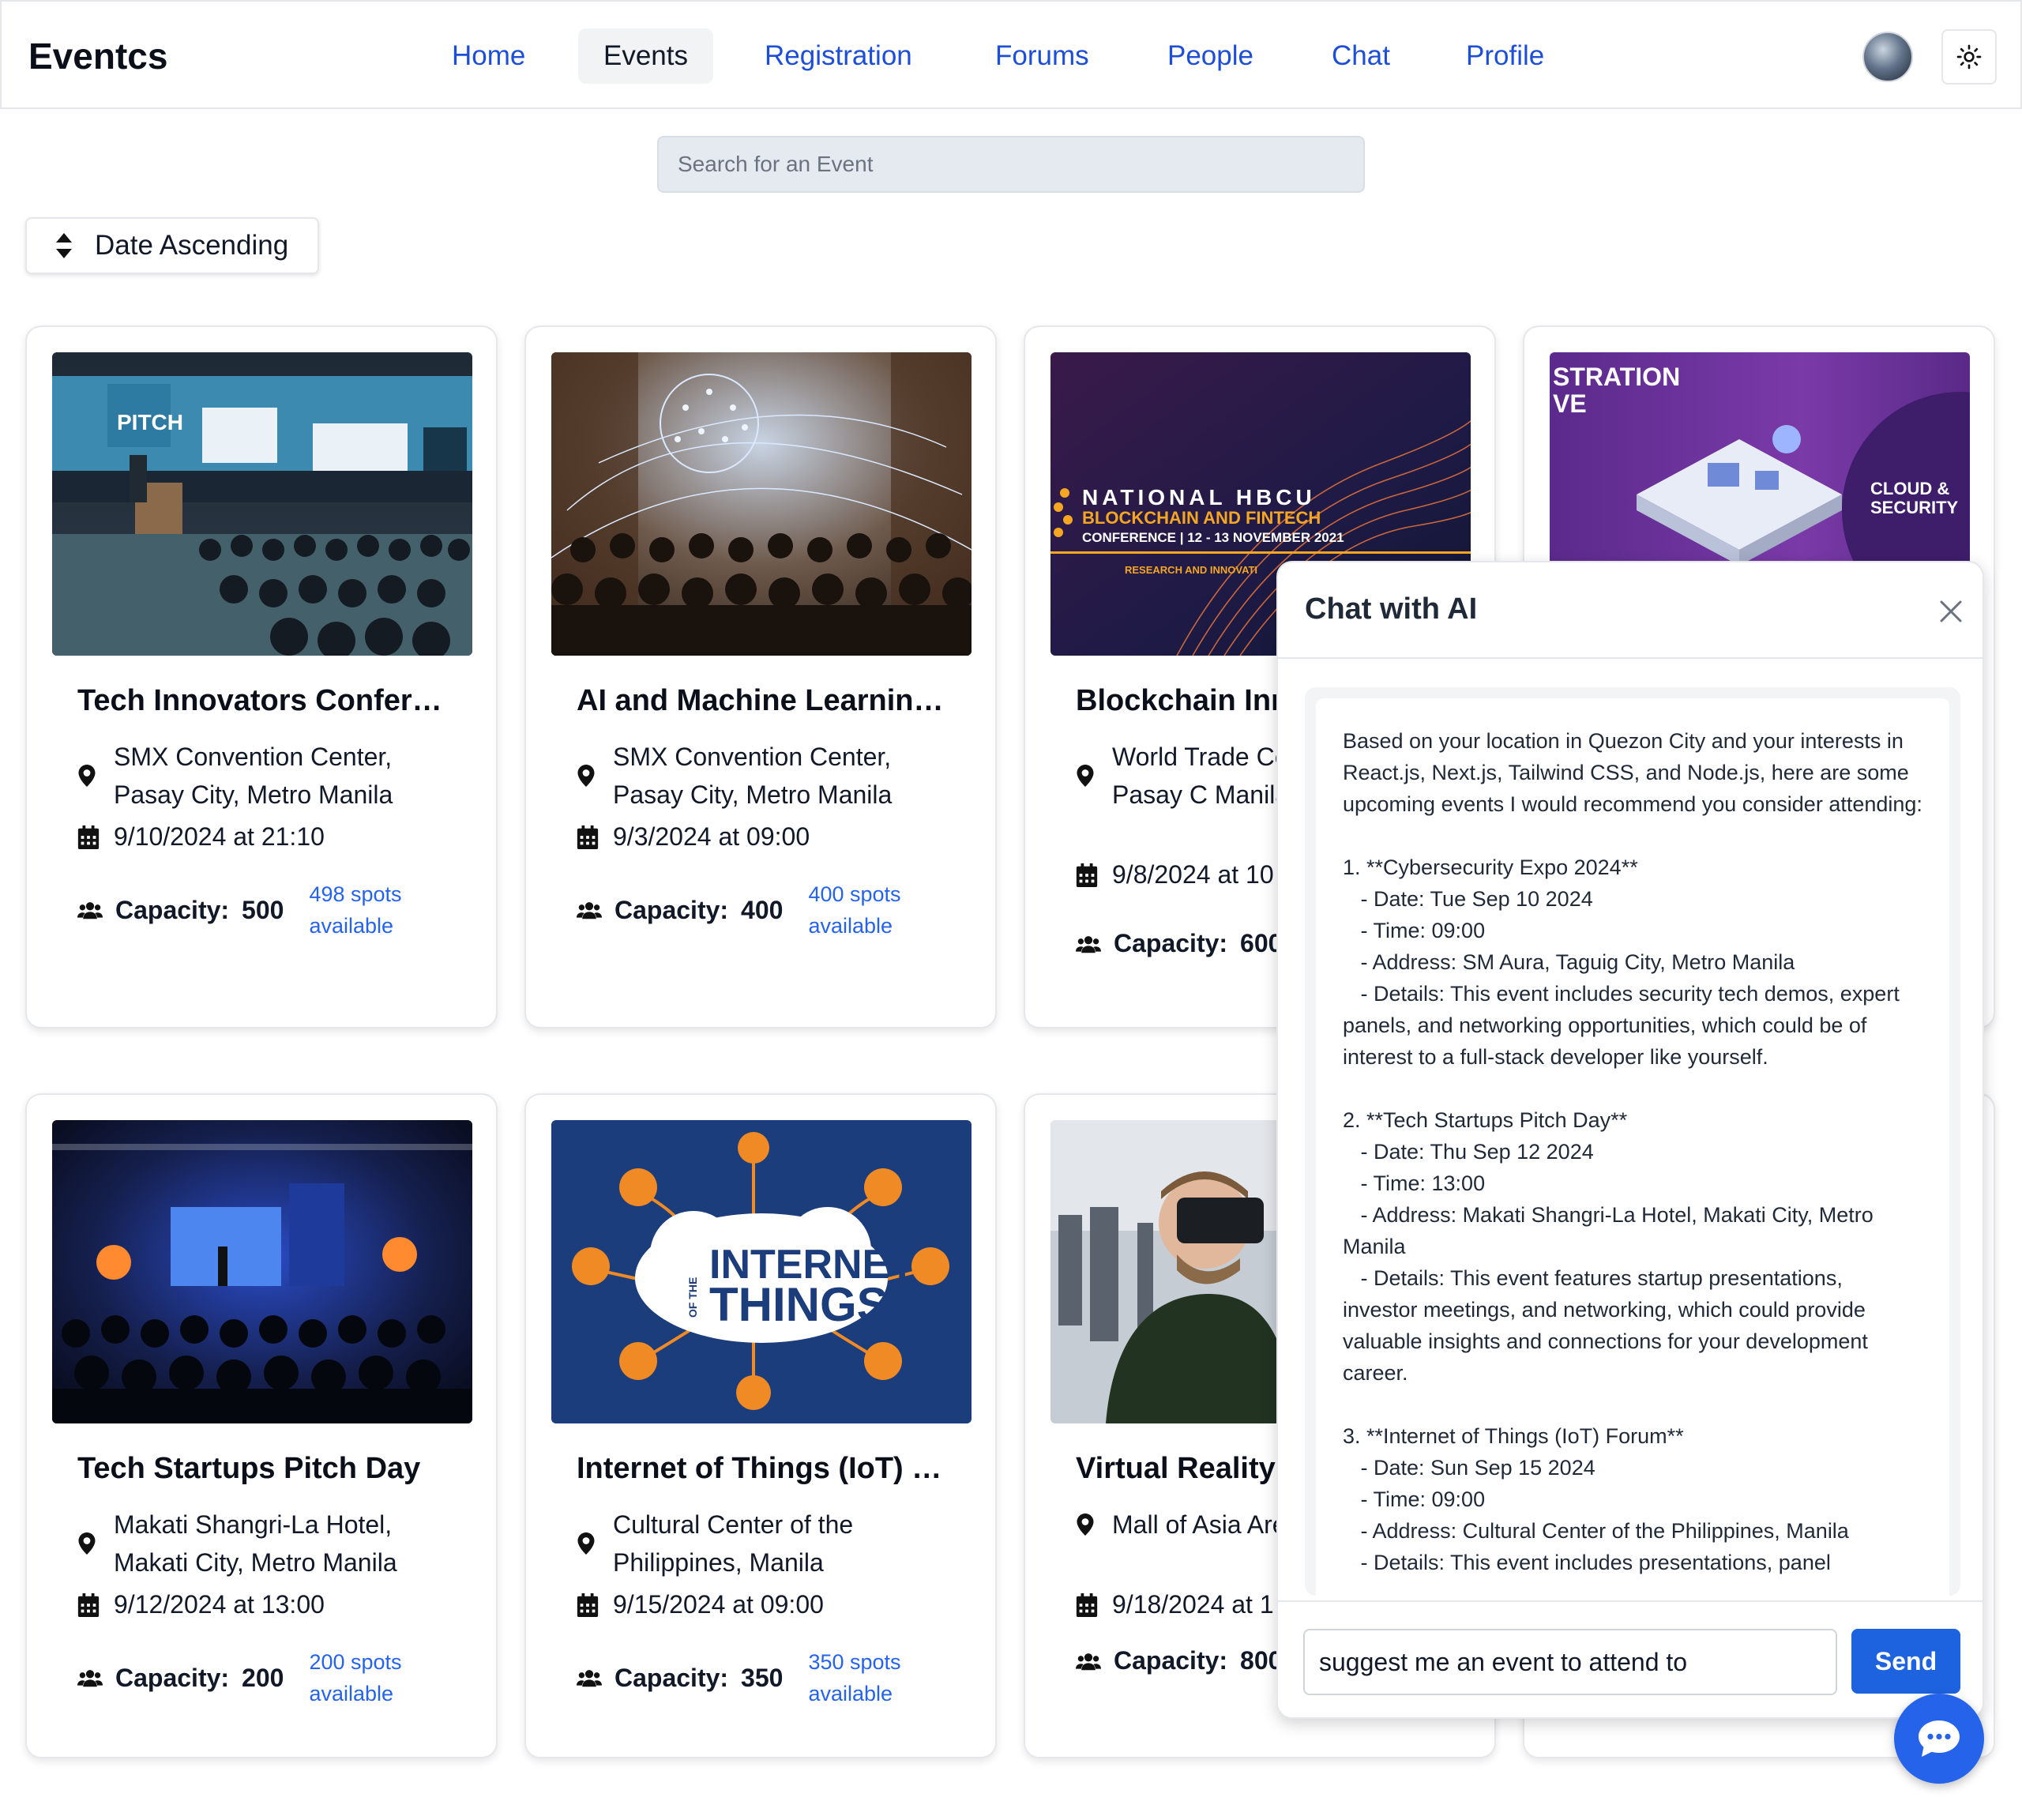 This screenshot has height=1820, width=2022. Describe the element at coordinates (1360, 56) in the screenshot. I see `nav-chat: Chat` at that location.